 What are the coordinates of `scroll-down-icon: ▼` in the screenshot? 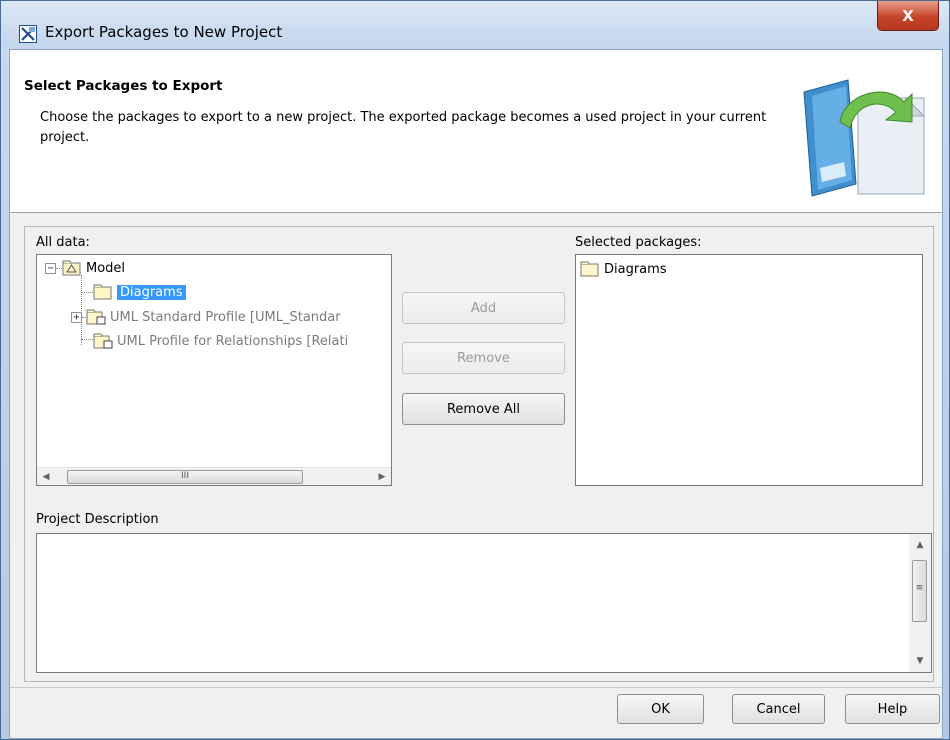 It's located at (920, 661).